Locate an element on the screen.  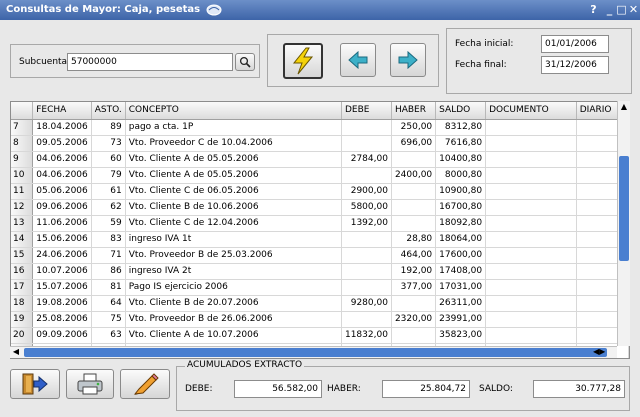
vertical-scrollbar: ▲ is located at coordinates (623, 223).